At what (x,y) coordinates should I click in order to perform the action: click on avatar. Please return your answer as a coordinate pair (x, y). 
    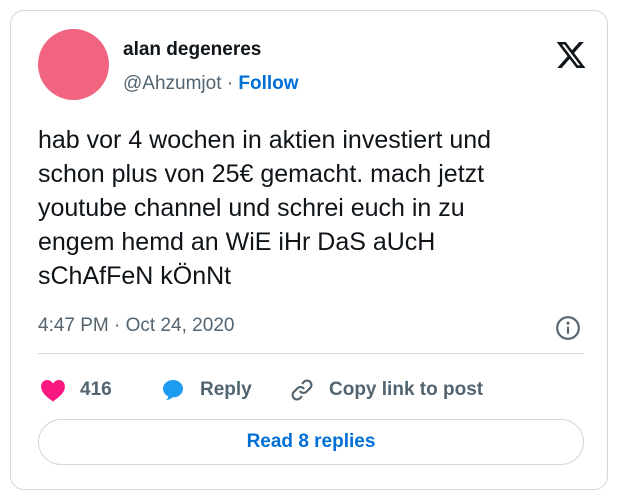
    Looking at the image, I should click on (73, 64).